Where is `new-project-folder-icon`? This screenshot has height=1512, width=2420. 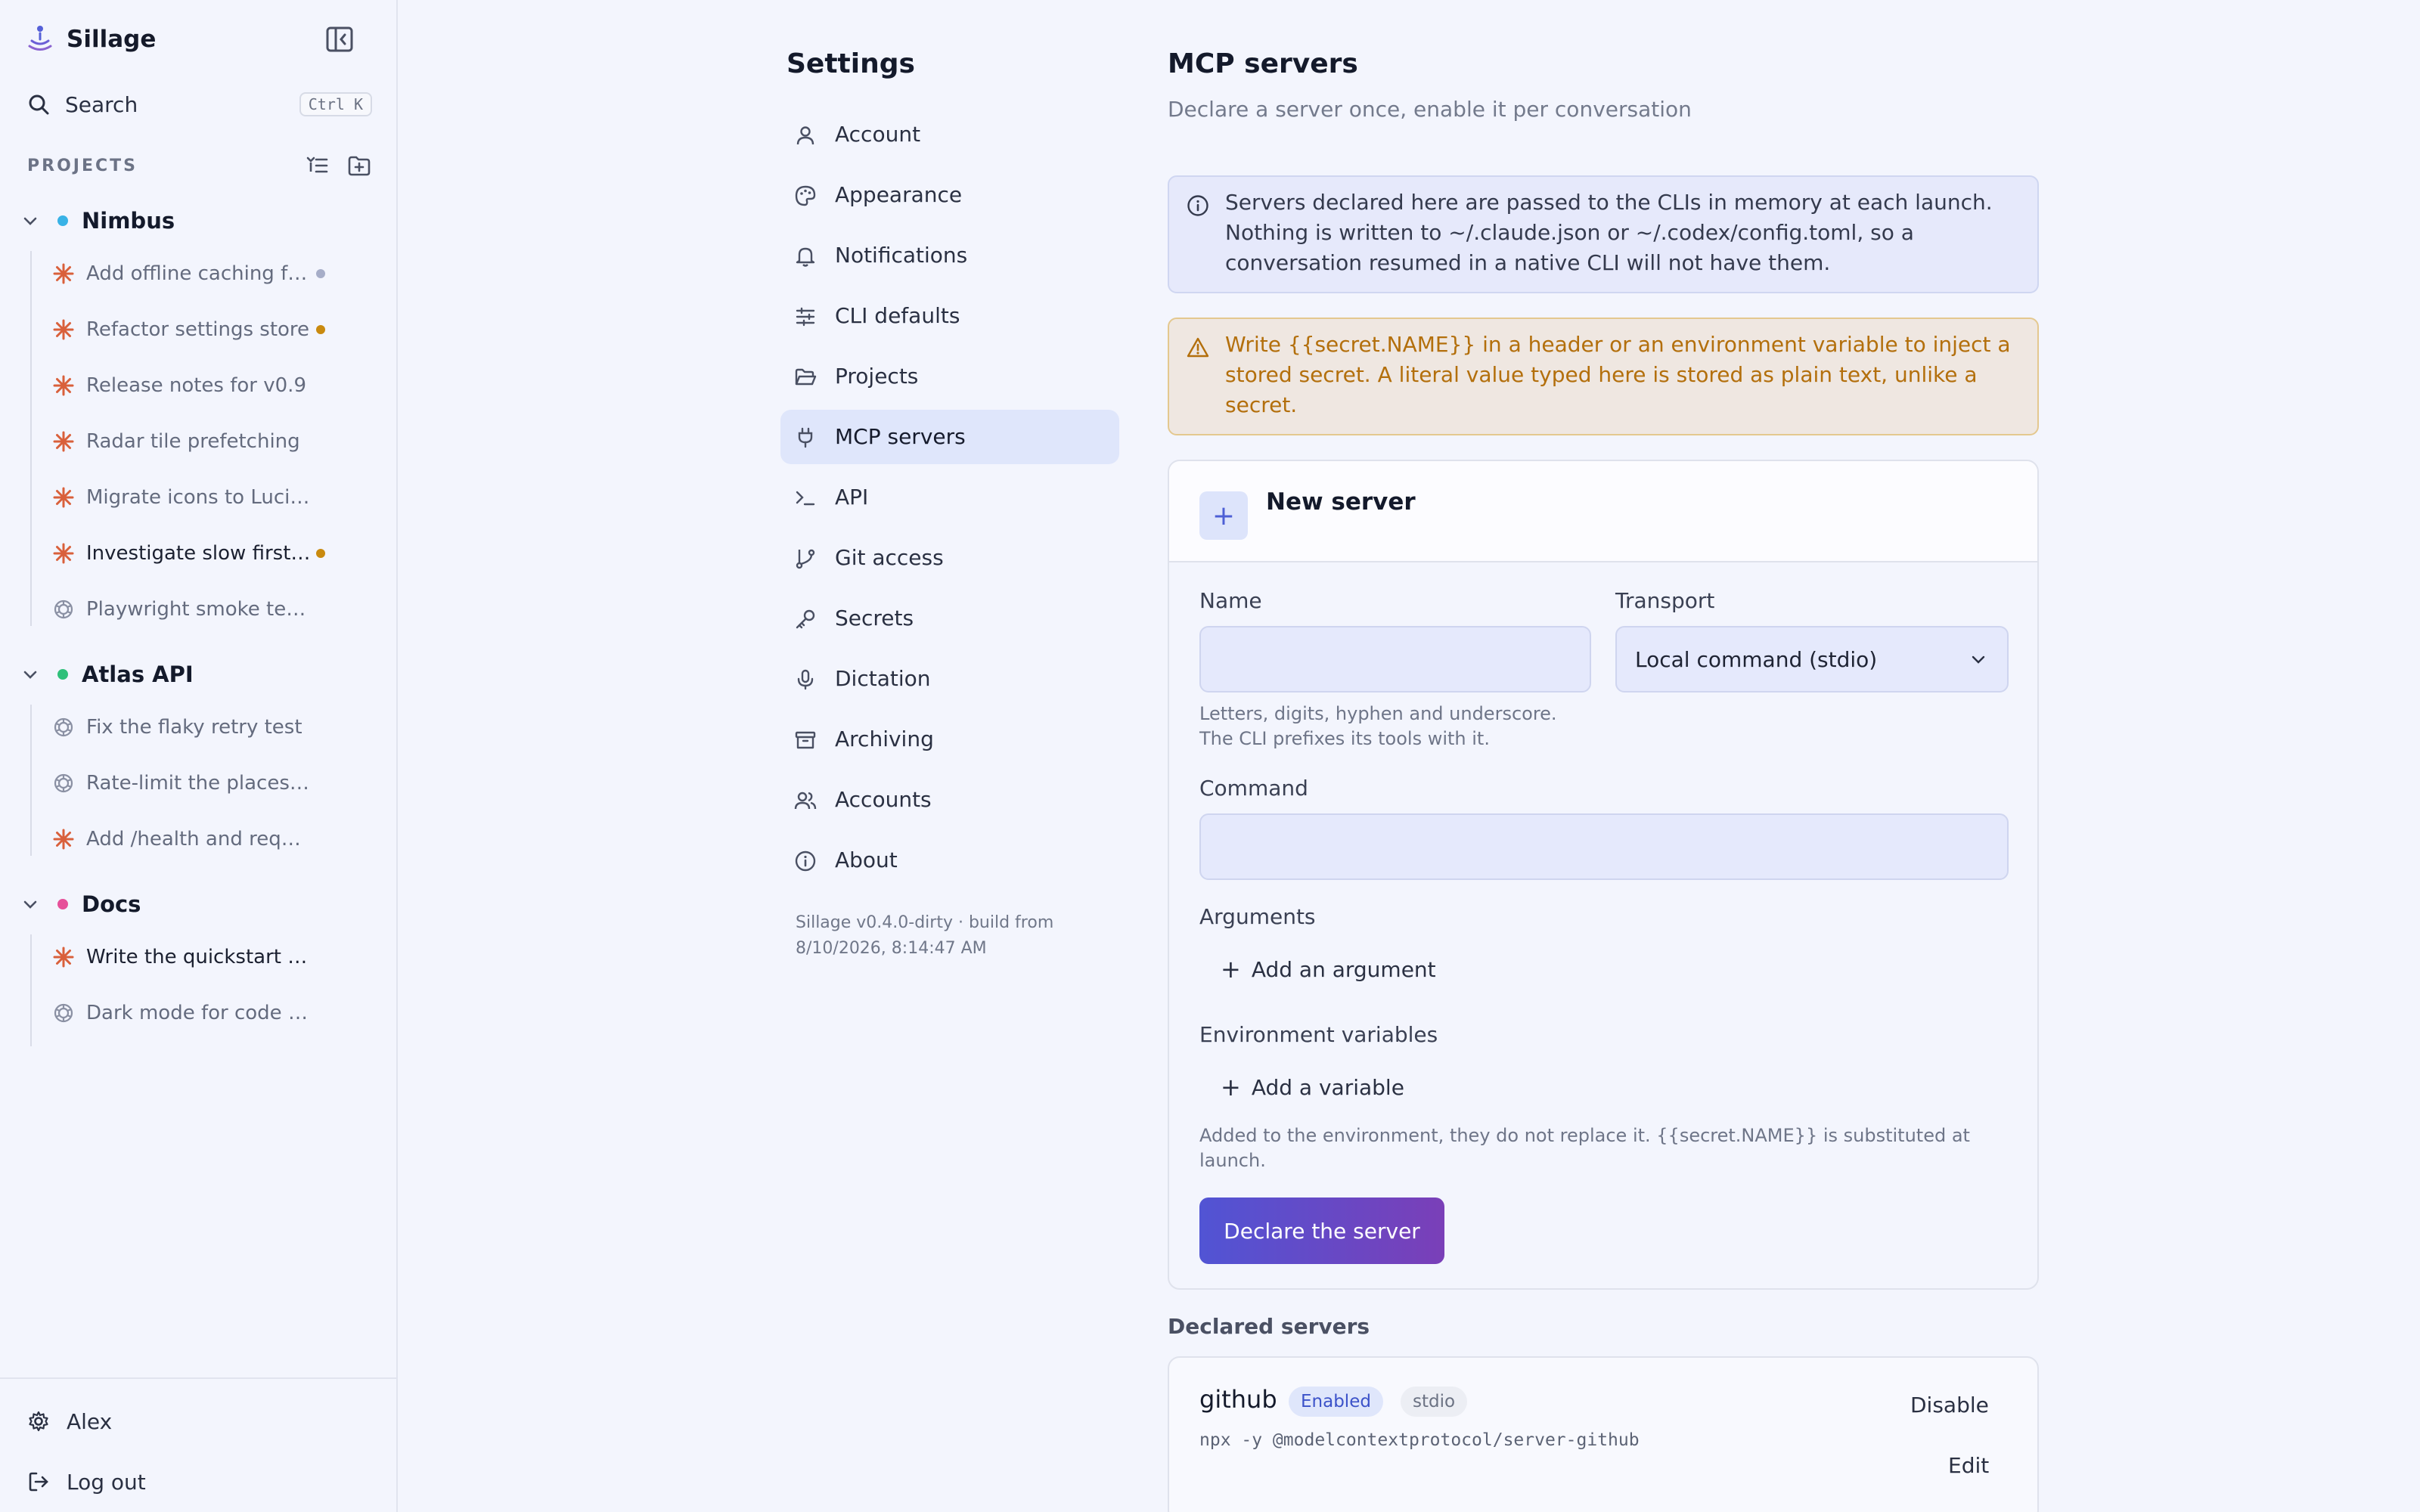 new-project-folder-icon is located at coordinates (359, 165).